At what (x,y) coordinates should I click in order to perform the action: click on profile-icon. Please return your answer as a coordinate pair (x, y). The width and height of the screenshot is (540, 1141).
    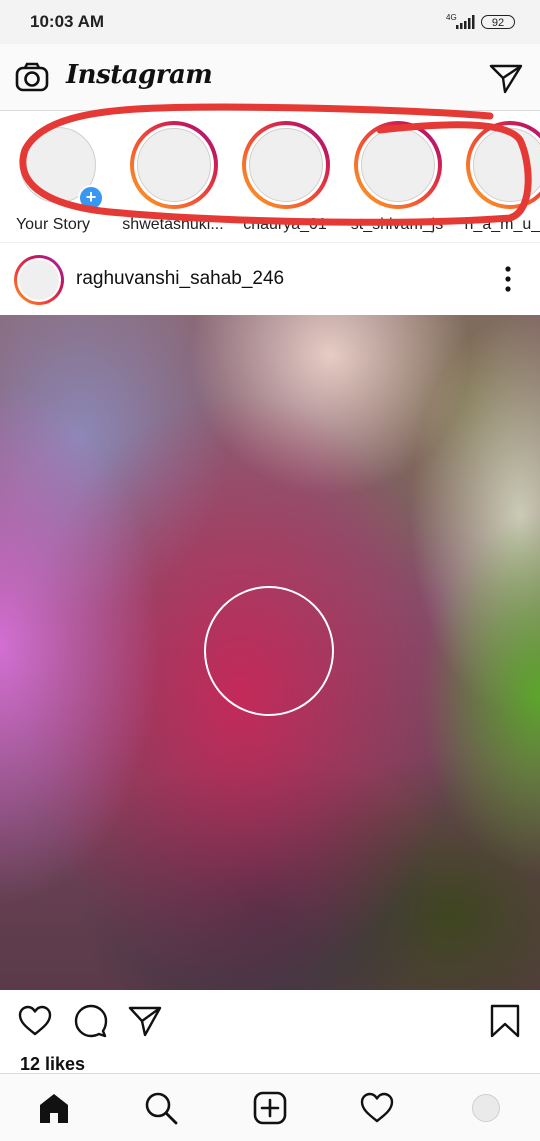
    Looking at the image, I should click on (486, 1108).